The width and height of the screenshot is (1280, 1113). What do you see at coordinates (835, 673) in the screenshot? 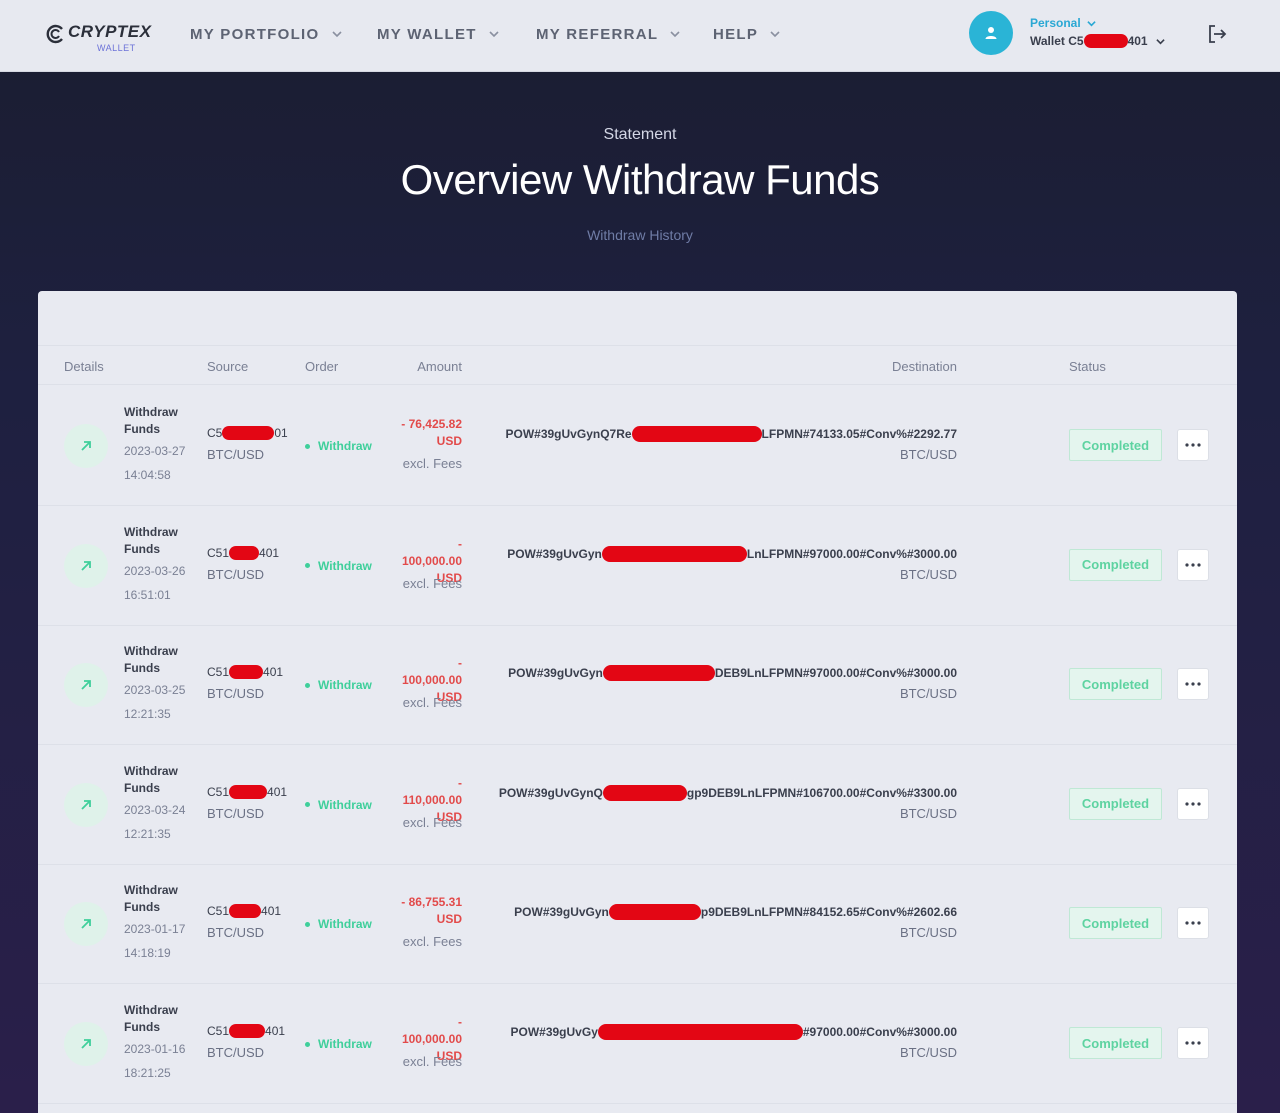
I see `destination-suffix: DEB9LnLFPMN#97000.00#Conv%#3000.00` at bounding box center [835, 673].